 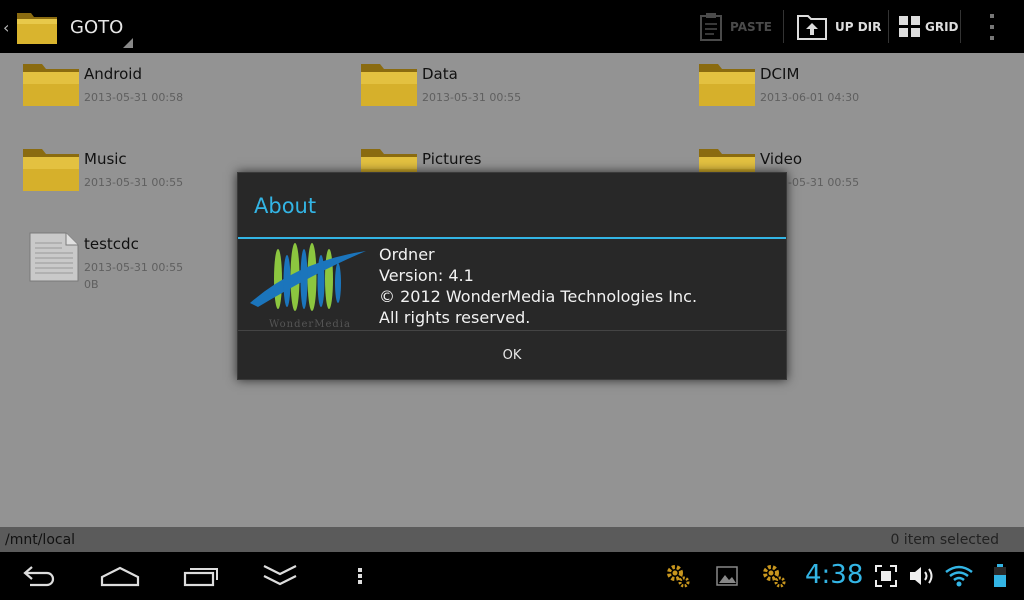 What do you see at coordinates (440, 74) in the screenshot?
I see `file-name: Data` at bounding box center [440, 74].